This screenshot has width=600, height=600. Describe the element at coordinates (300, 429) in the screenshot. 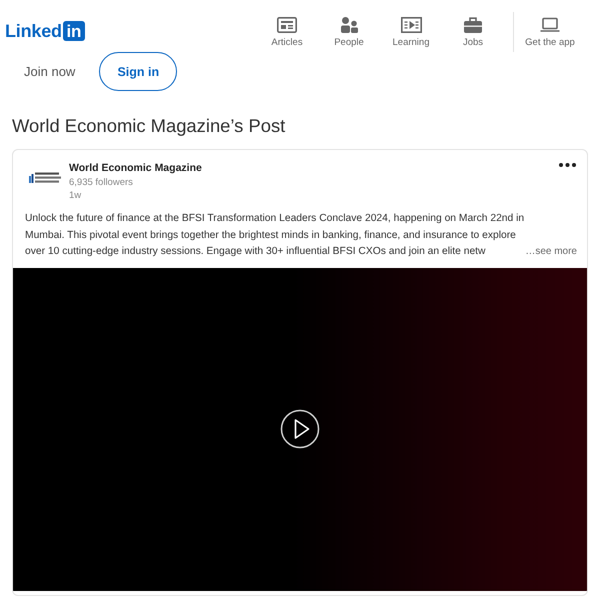

I see `play-icon` at that location.